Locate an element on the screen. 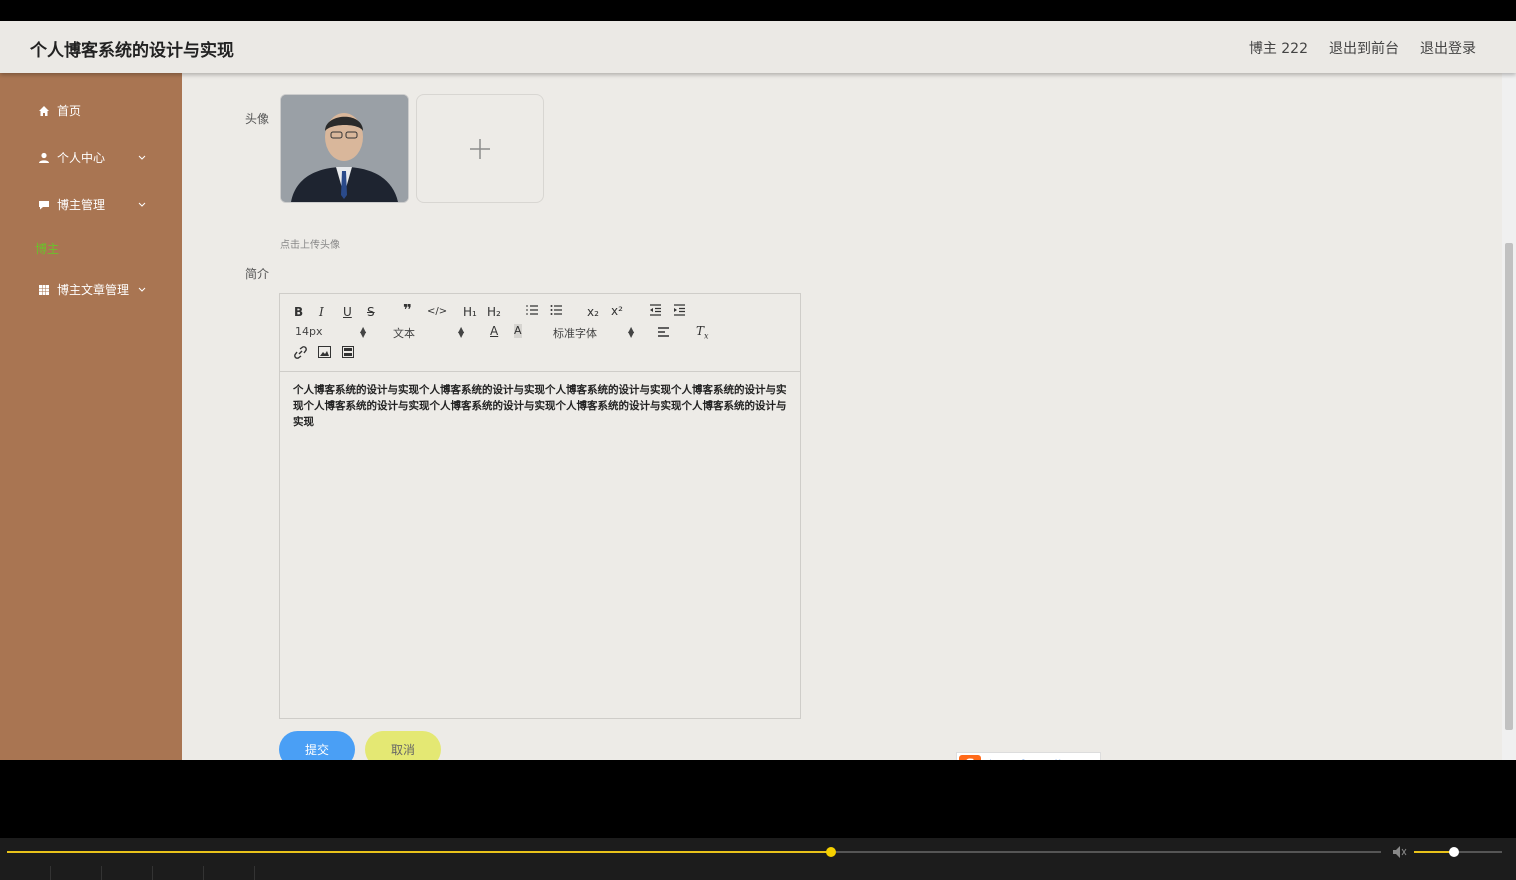  bullet-list-button is located at coordinates (556, 311).